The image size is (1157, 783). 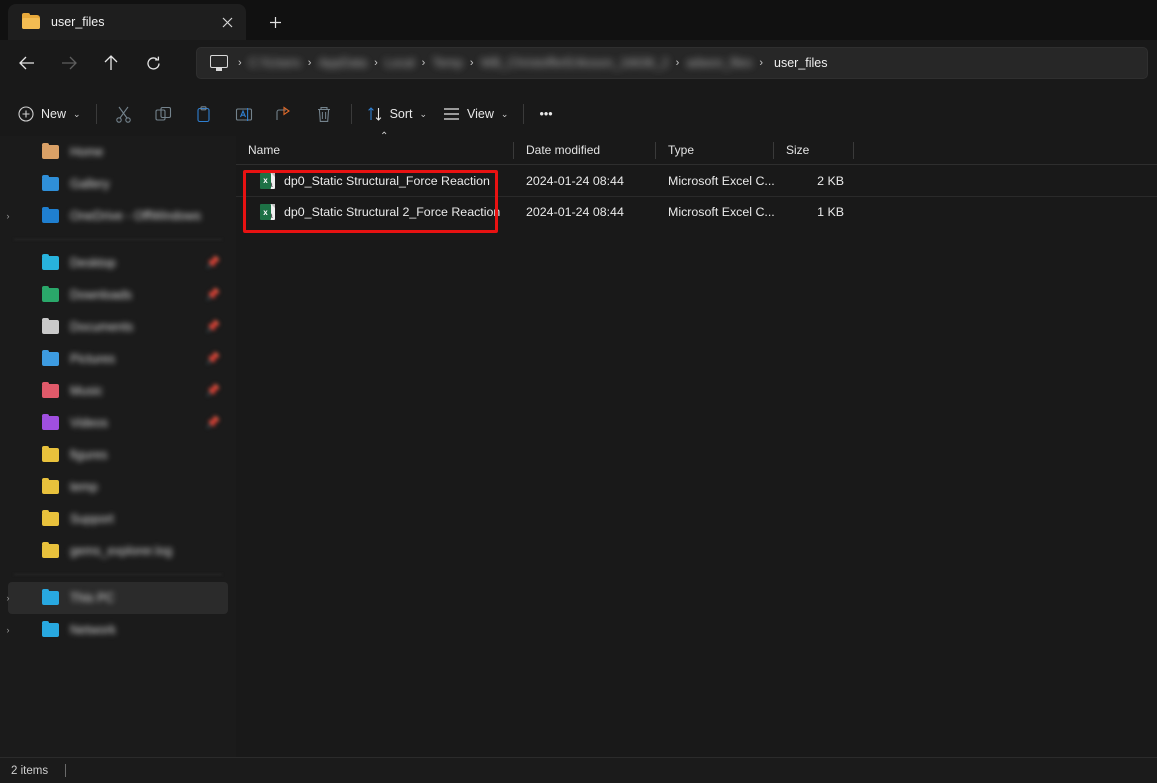 I want to click on sort-ascending-icon: ⌃, so click(x=384, y=136).